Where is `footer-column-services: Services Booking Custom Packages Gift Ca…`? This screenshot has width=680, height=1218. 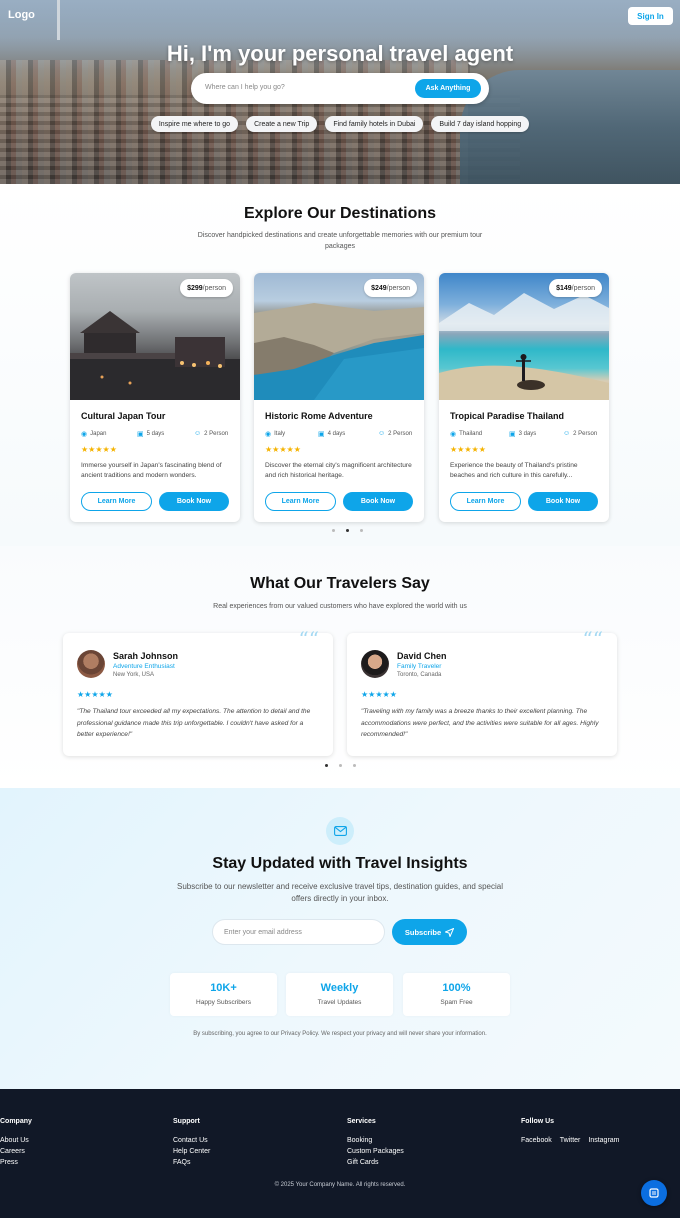 footer-column-services: Services Booking Custom Packages Gift Ca… is located at coordinates (375, 1143).